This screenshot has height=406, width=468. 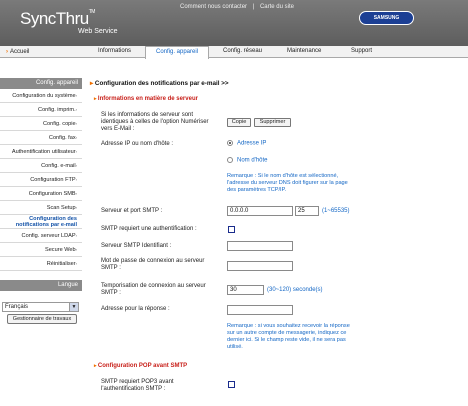 What do you see at coordinates (73, 307) in the screenshot?
I see `chevron-down-icon: ▼` at bounding box center [73, 307].